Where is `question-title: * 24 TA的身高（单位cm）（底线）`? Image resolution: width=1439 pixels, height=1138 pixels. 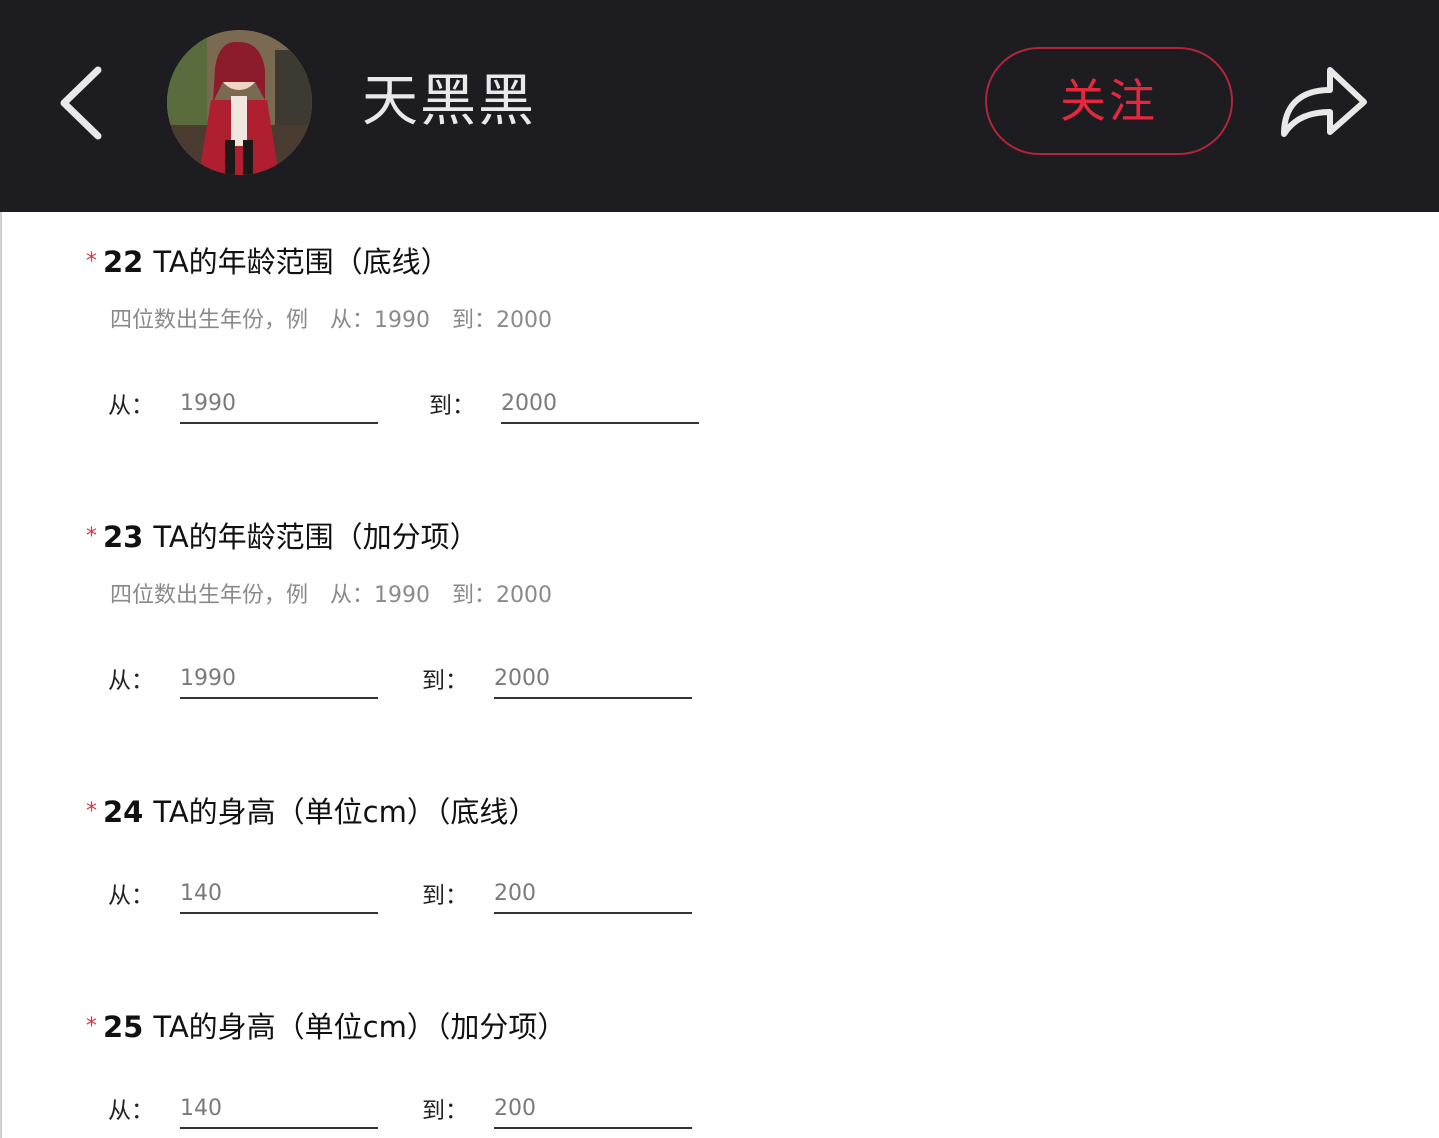
question-title: * 24 TA的身高（单位cm）（底线） is located at coordinates (311, 814).